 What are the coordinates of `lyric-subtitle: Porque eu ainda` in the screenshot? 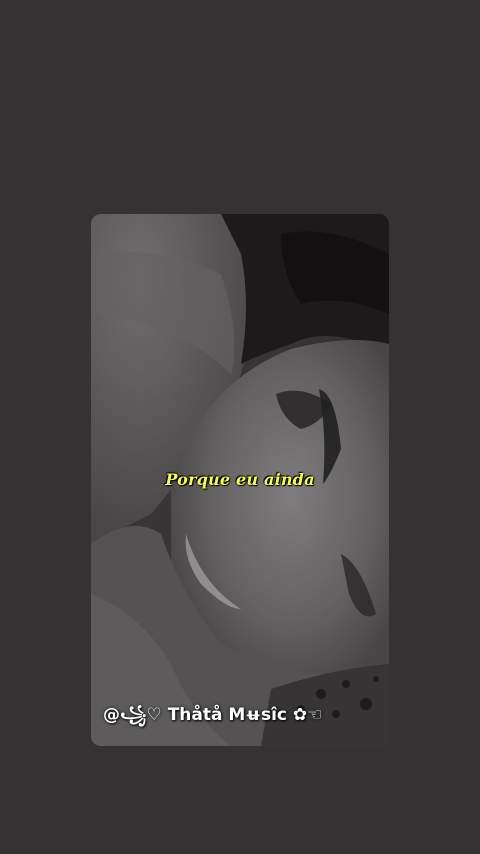 It's located at (240, 479).